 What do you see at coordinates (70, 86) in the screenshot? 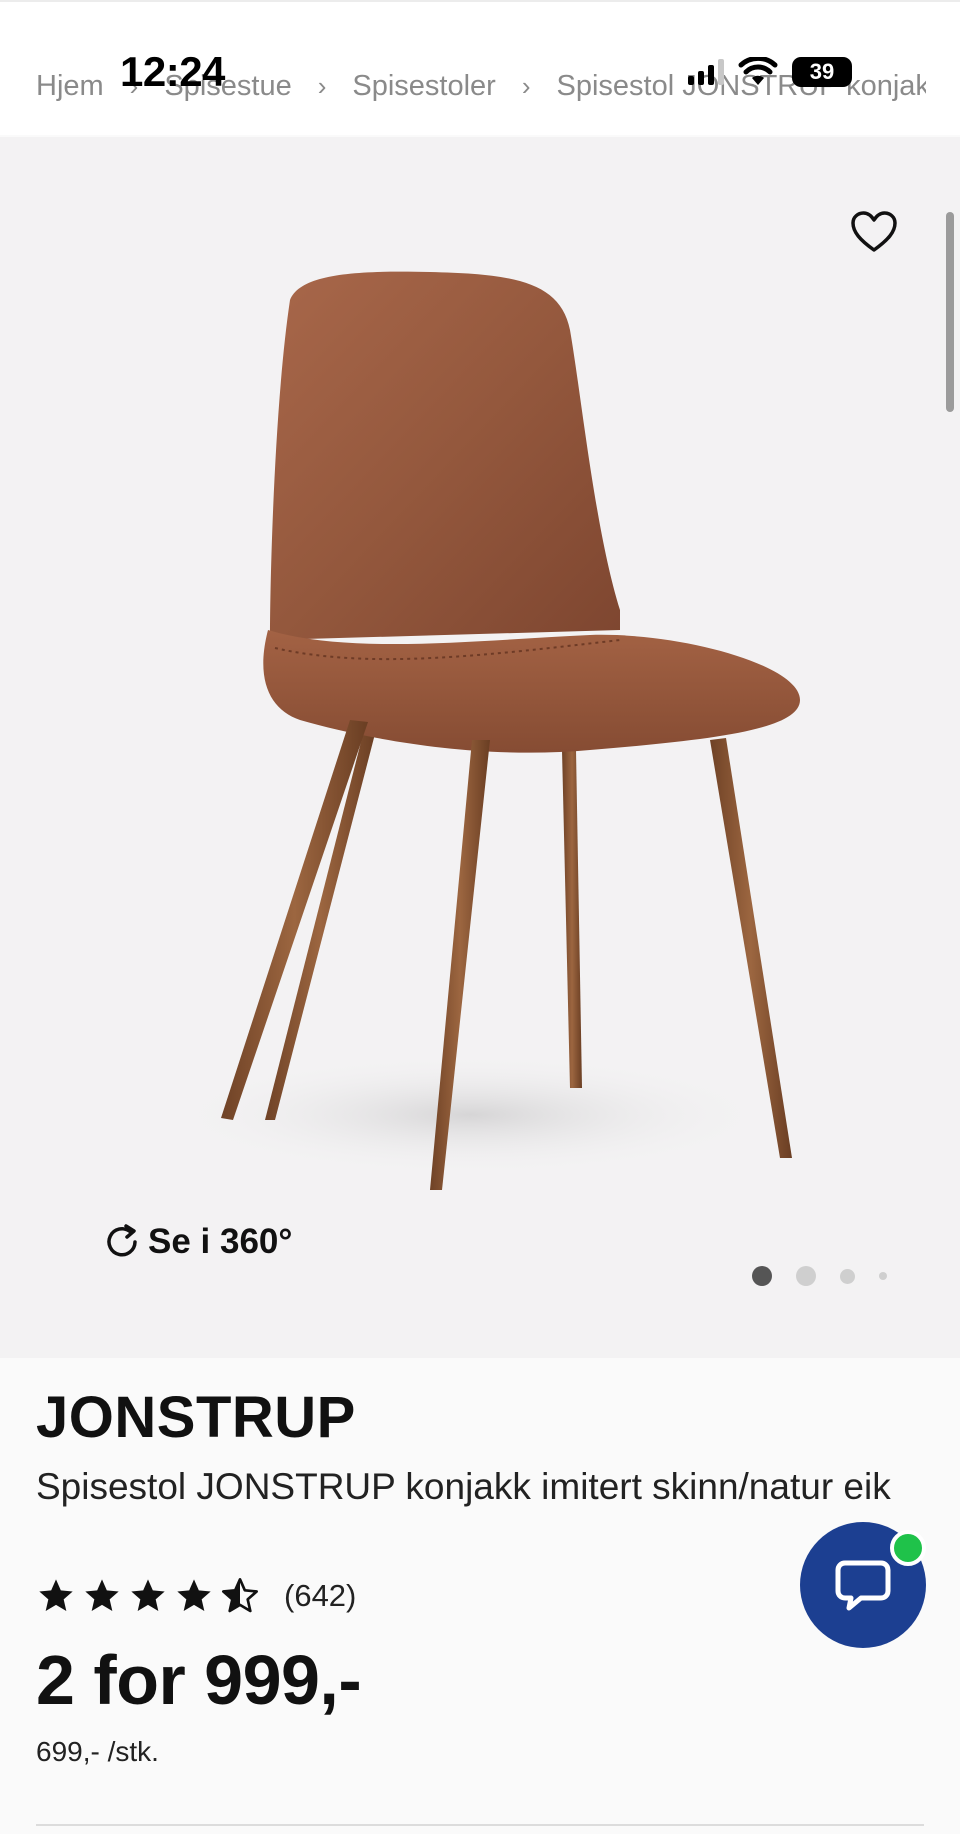
I see `breadcrumb-item-hjem: Hjem` at bounding box center [70, 86].